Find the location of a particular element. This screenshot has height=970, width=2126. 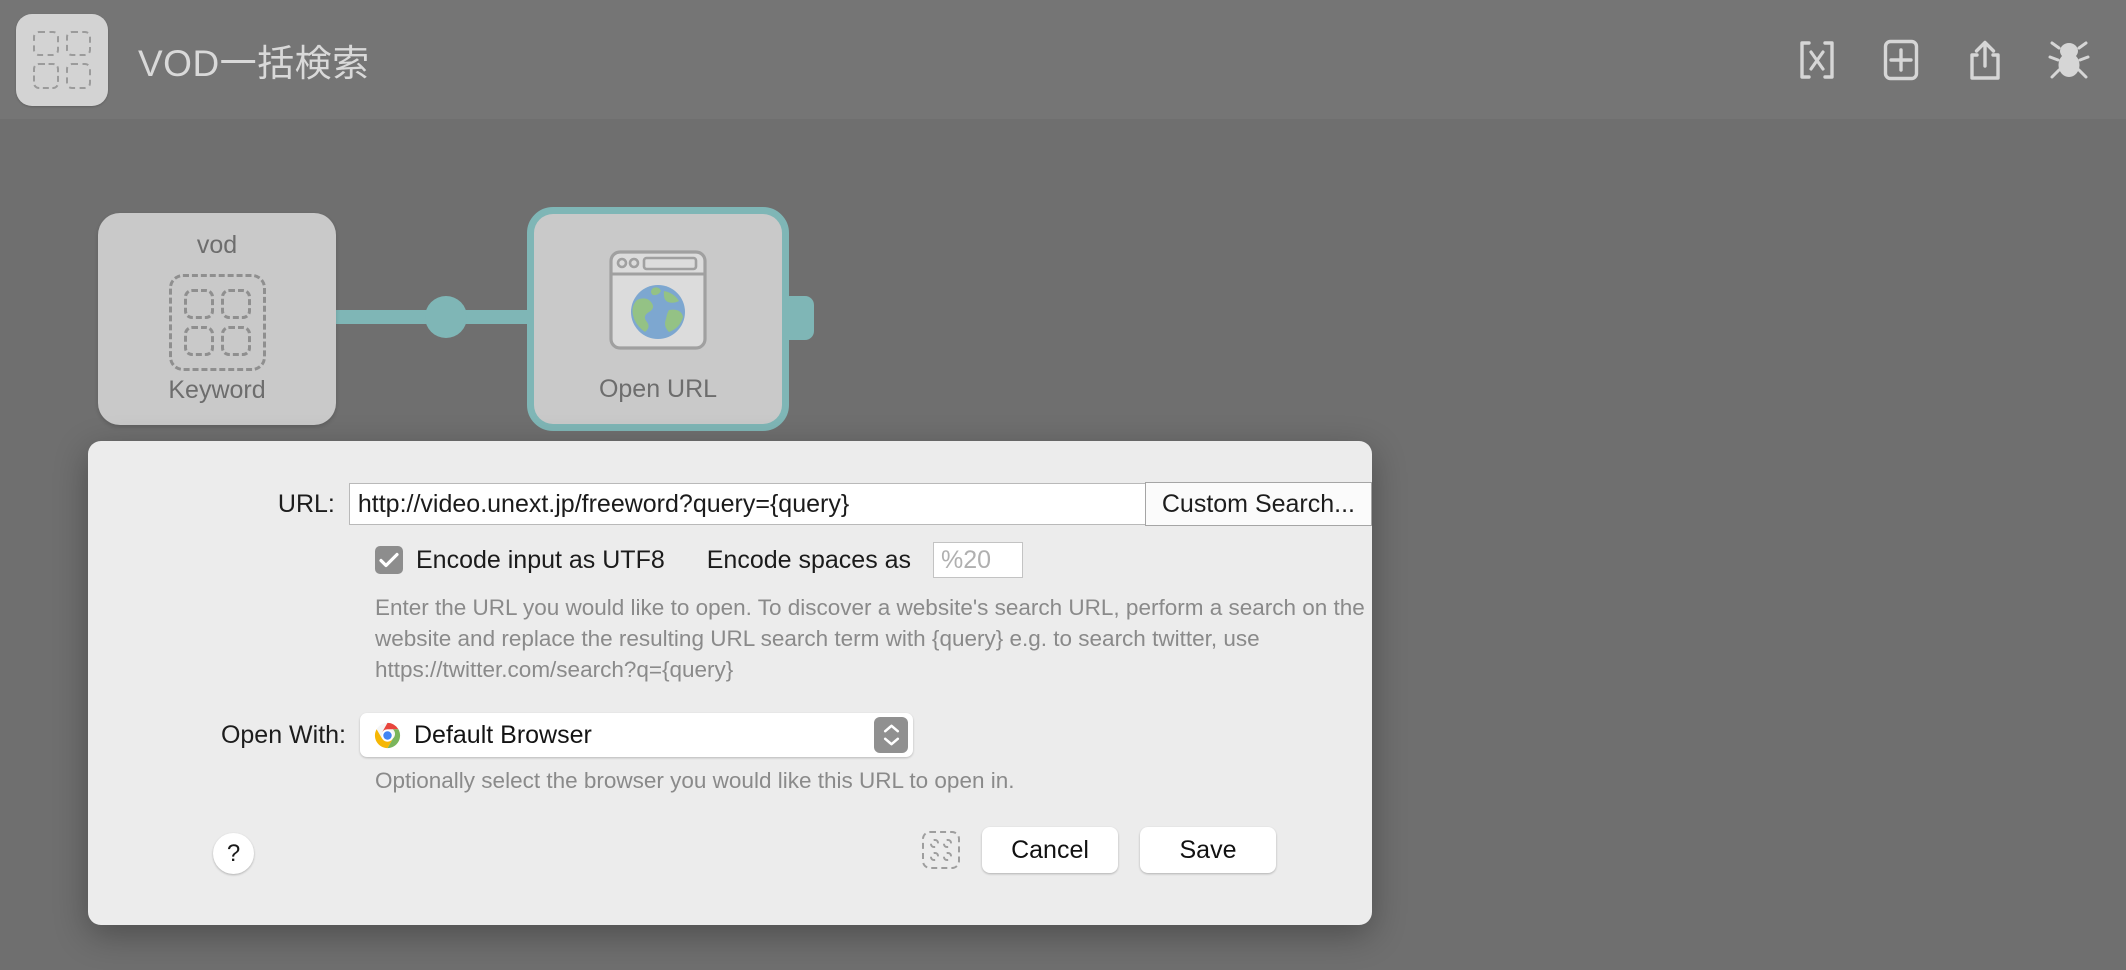

open-with-row: Open With: Default Browser is located at coordinates (730, 735).